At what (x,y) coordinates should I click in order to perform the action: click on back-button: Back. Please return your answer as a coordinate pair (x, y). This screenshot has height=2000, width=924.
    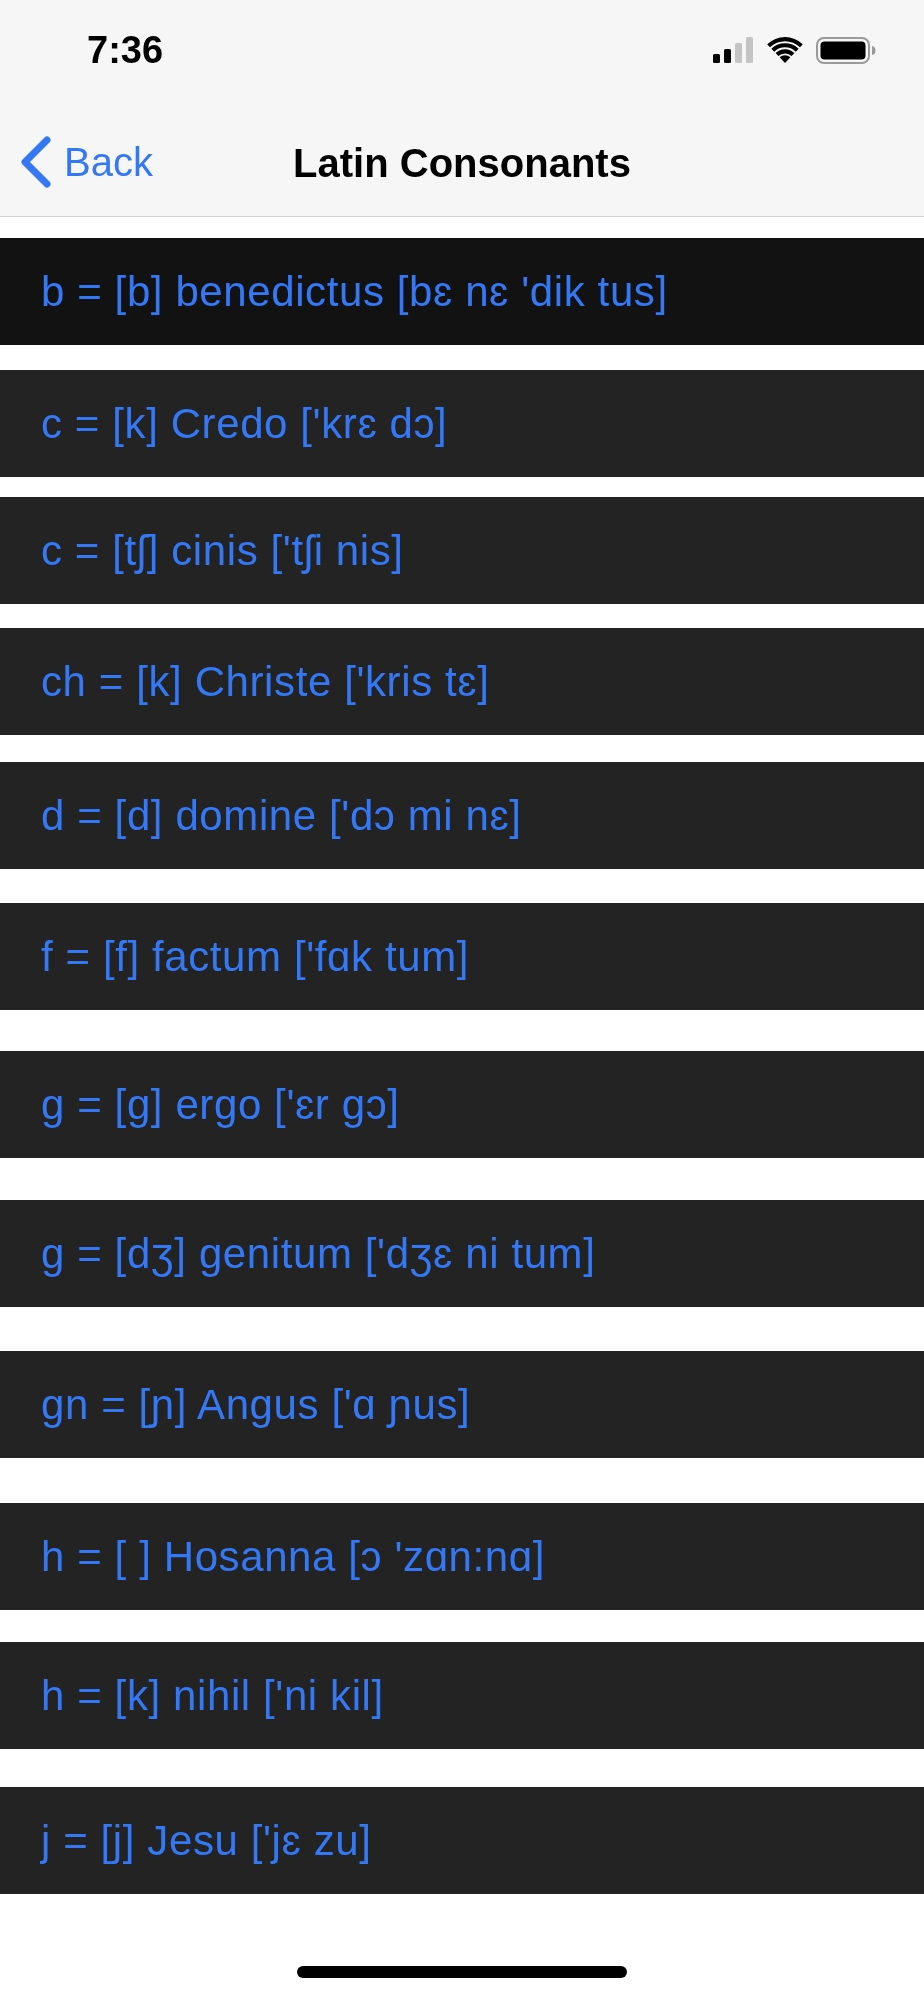
    Looking at the image, I should click on (86, 162).